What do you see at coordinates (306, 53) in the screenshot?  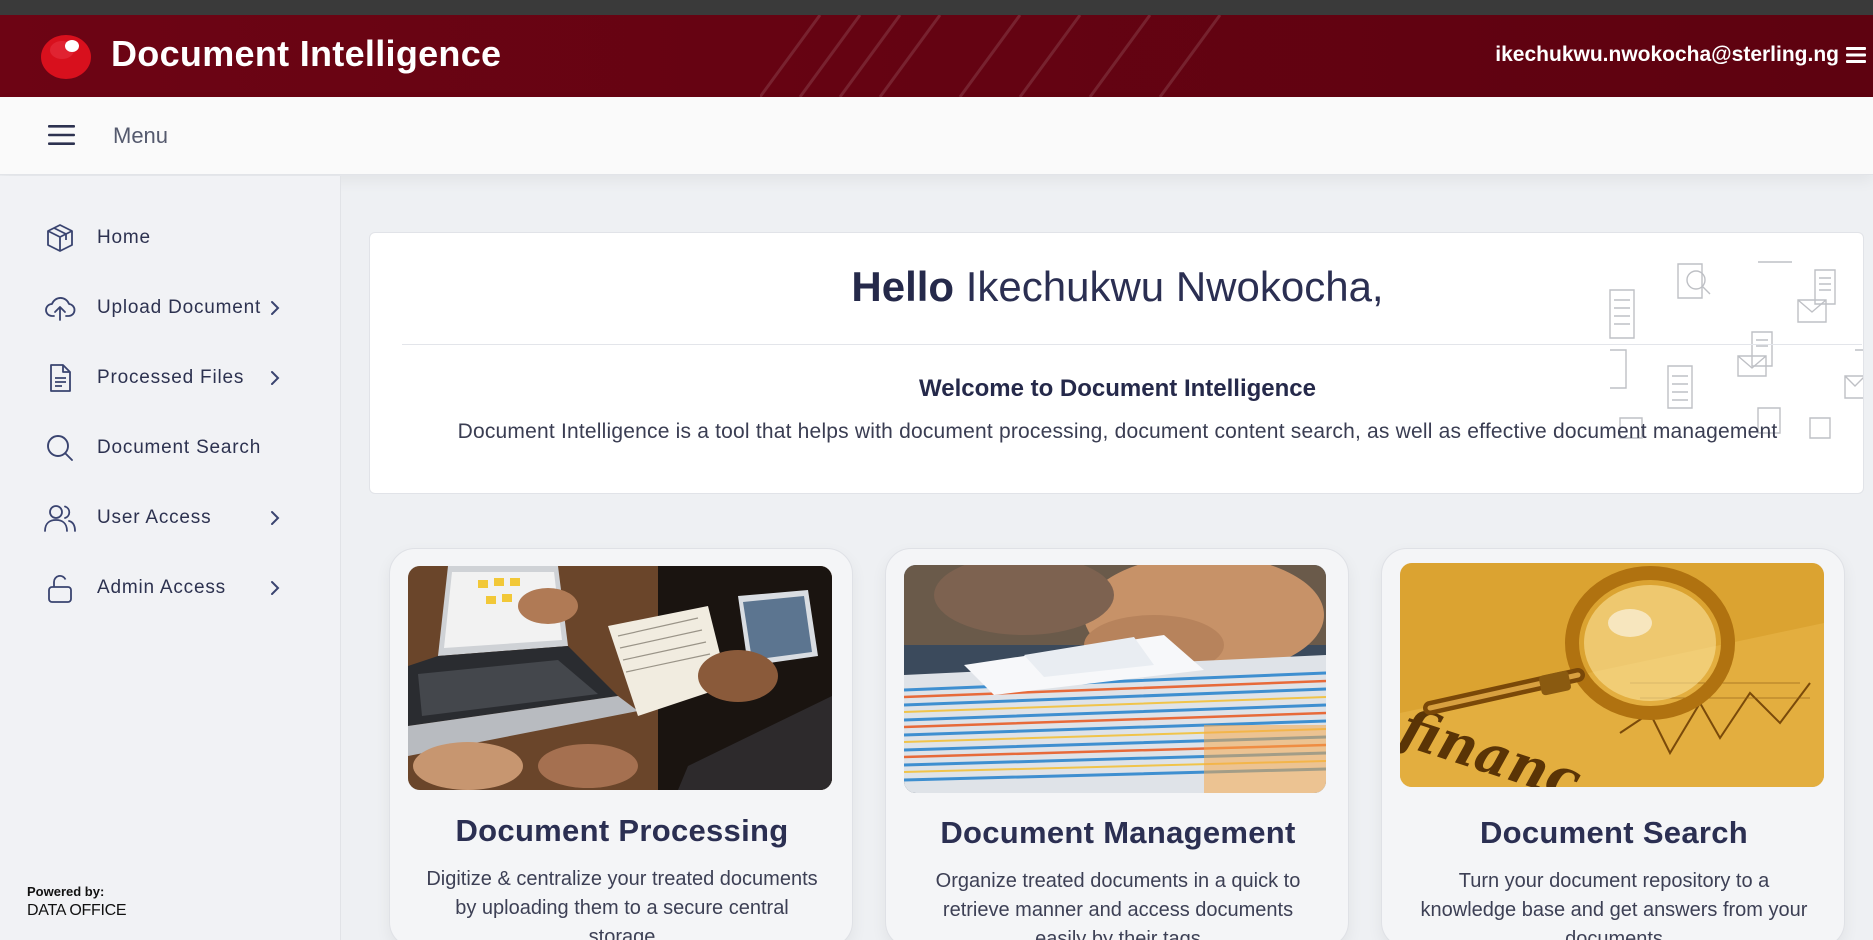 I see `app-title: Document Intelligence` at bounding box center [306, 53].